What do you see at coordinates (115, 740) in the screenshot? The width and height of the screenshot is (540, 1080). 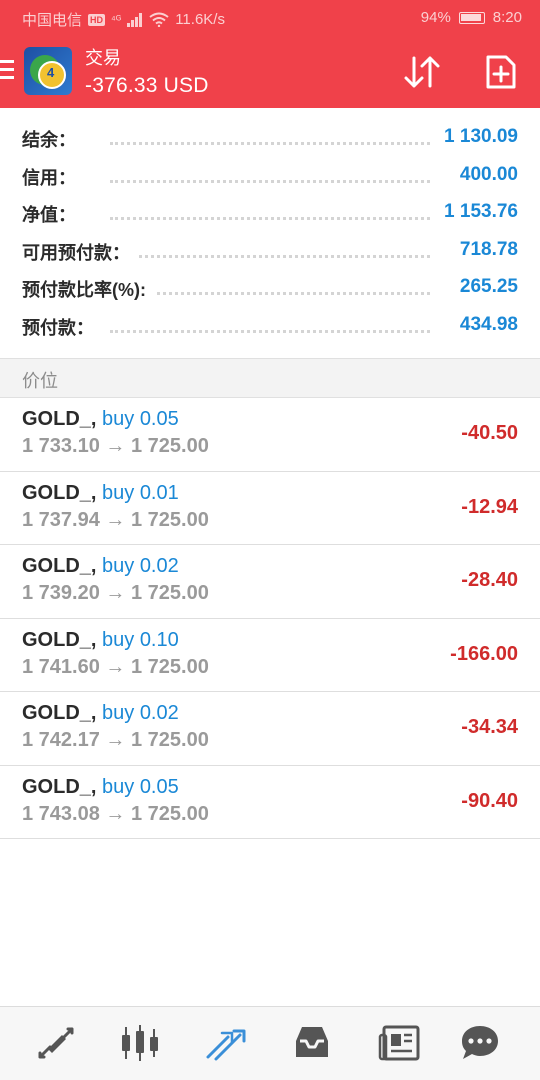 I see `position-prices: 1 742.17 → 1 725.00` at bounding box center [115, 740].